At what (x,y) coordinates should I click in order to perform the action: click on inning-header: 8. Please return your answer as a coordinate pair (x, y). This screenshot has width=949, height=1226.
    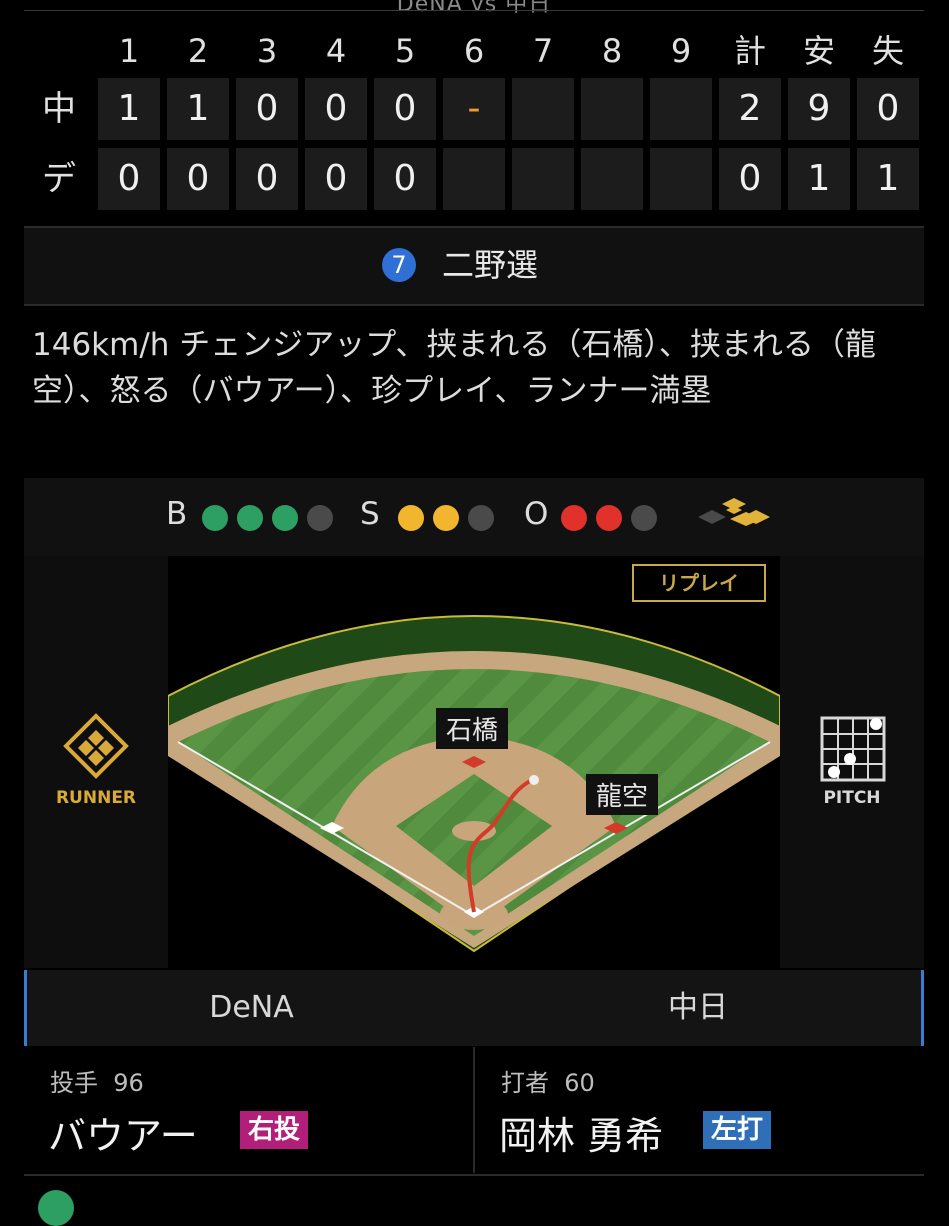
    Looking at the image, I should click on (612, 51).